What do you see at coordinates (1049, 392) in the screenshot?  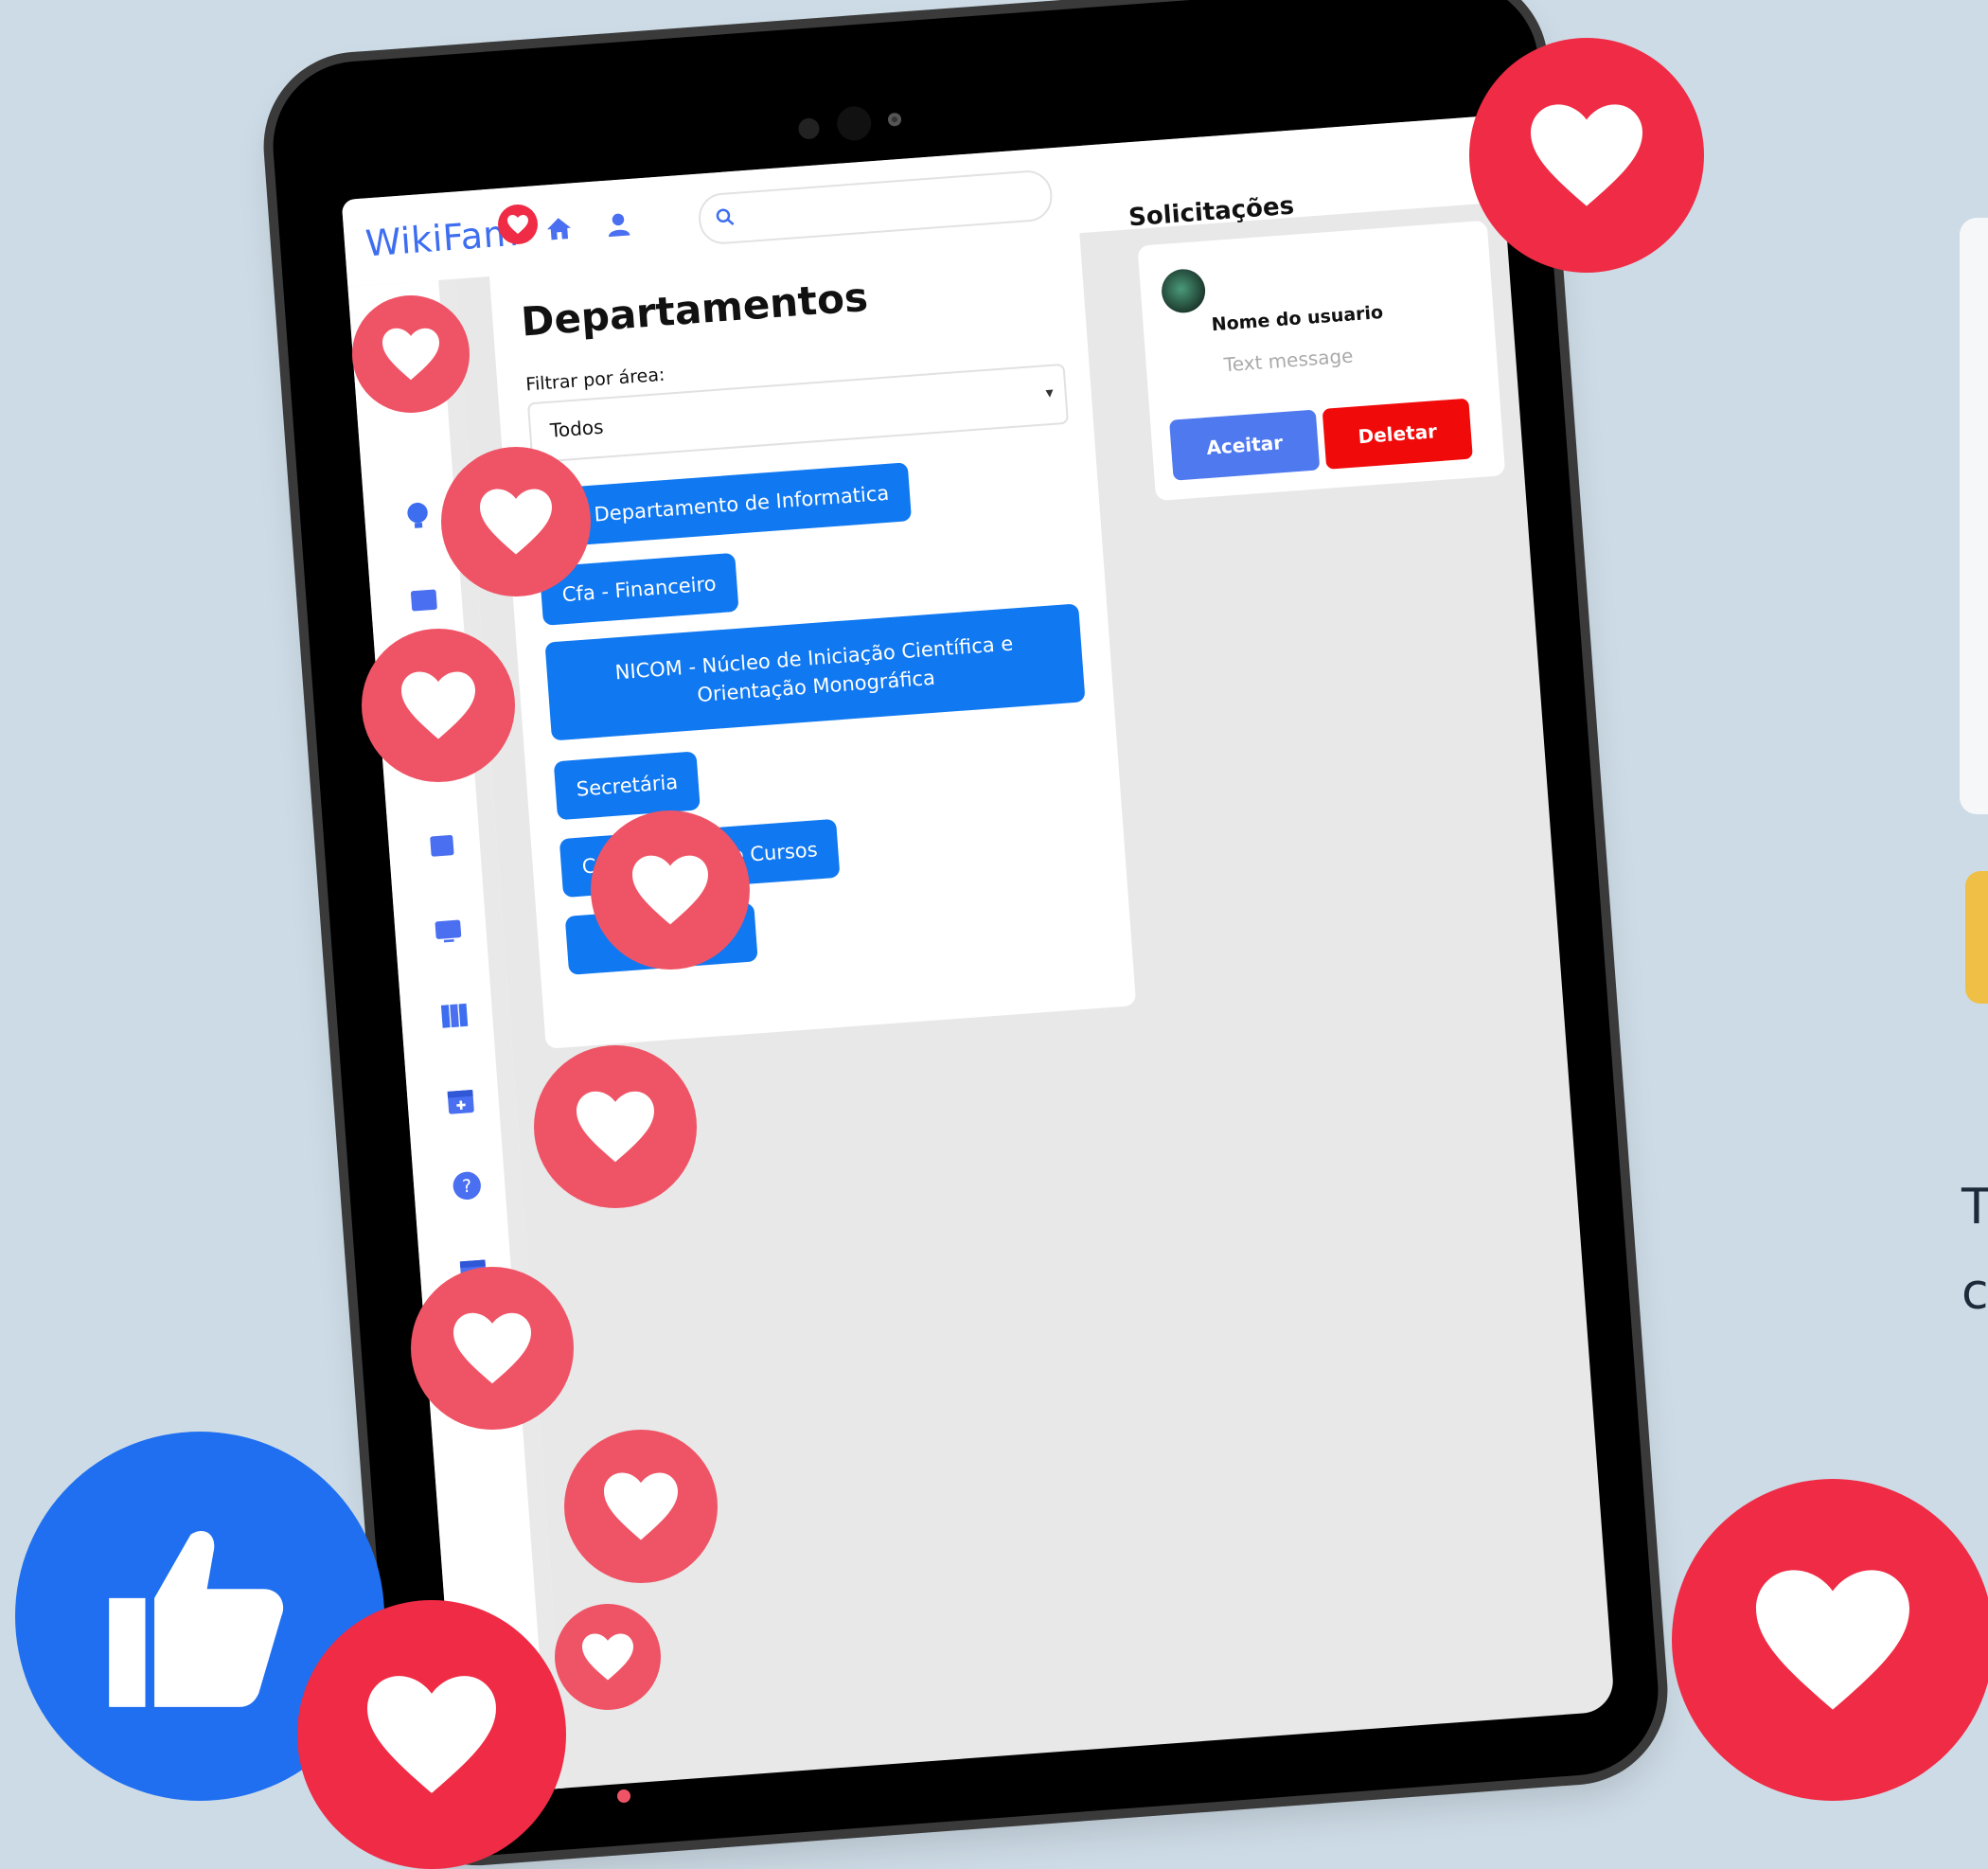 I see `chevron-down-icon: ▾` at bounding box center [1049, 392].